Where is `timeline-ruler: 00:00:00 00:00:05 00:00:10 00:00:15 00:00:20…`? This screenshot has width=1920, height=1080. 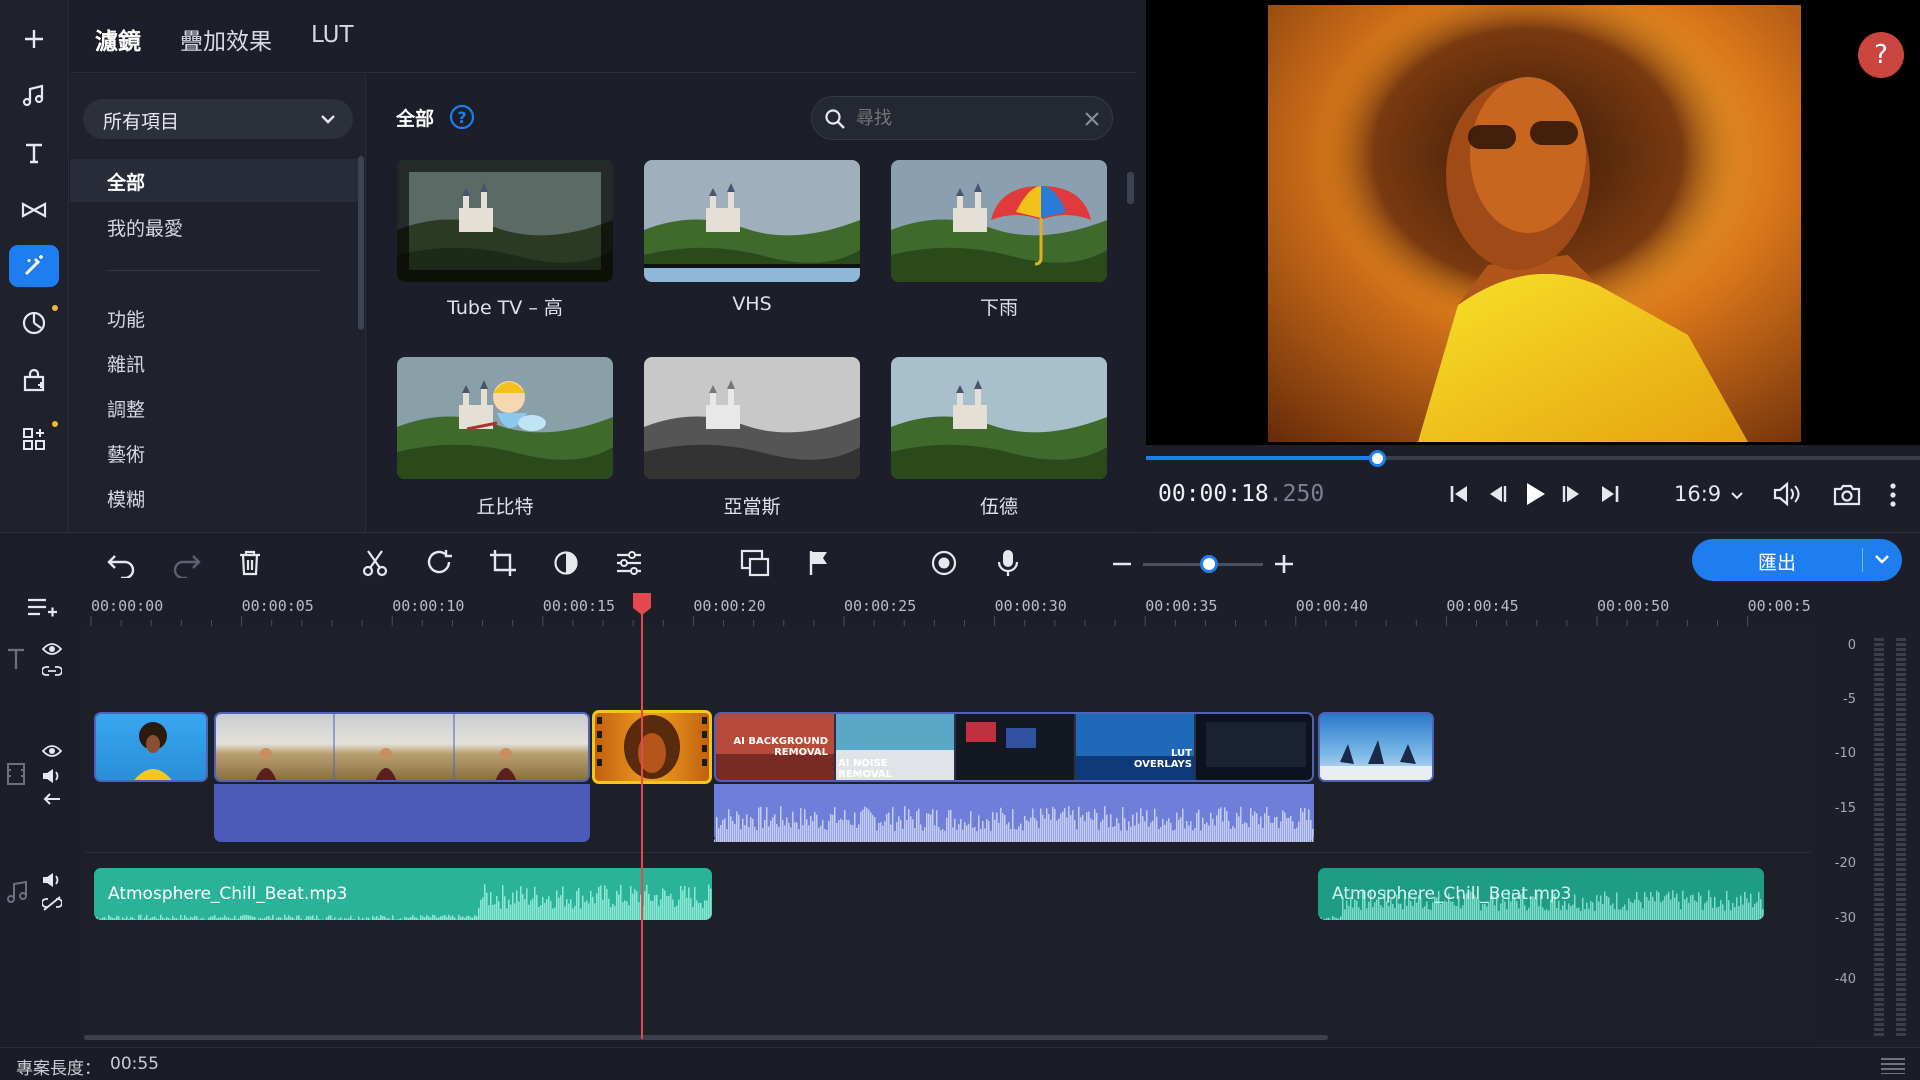 timeline-ruler: 00:00:00 00:00:05 00:00:10 00:00:15 00:00:20… is located at coordinates (960, 611).